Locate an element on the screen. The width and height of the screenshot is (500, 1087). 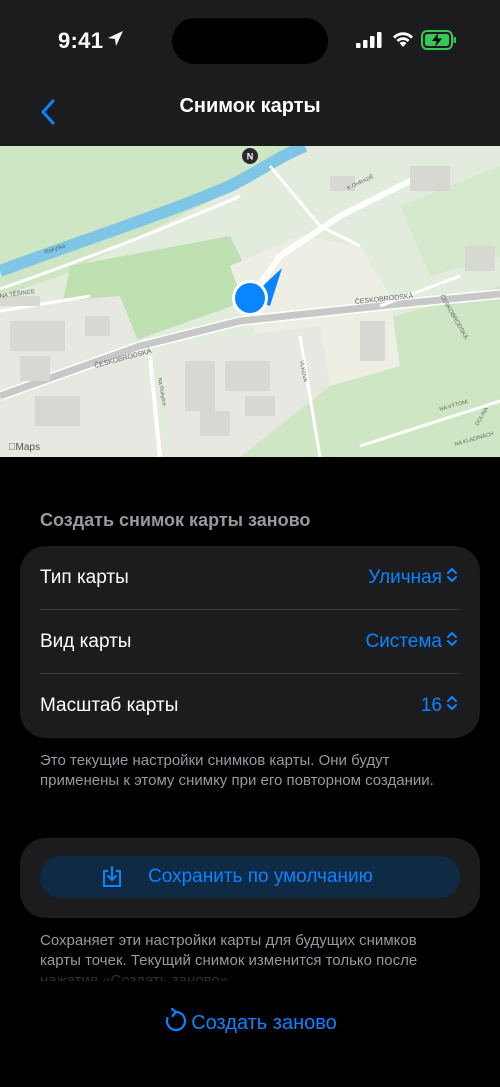
save-default-label: Сохранить по умолчанию is located at coordinates (260, 876).